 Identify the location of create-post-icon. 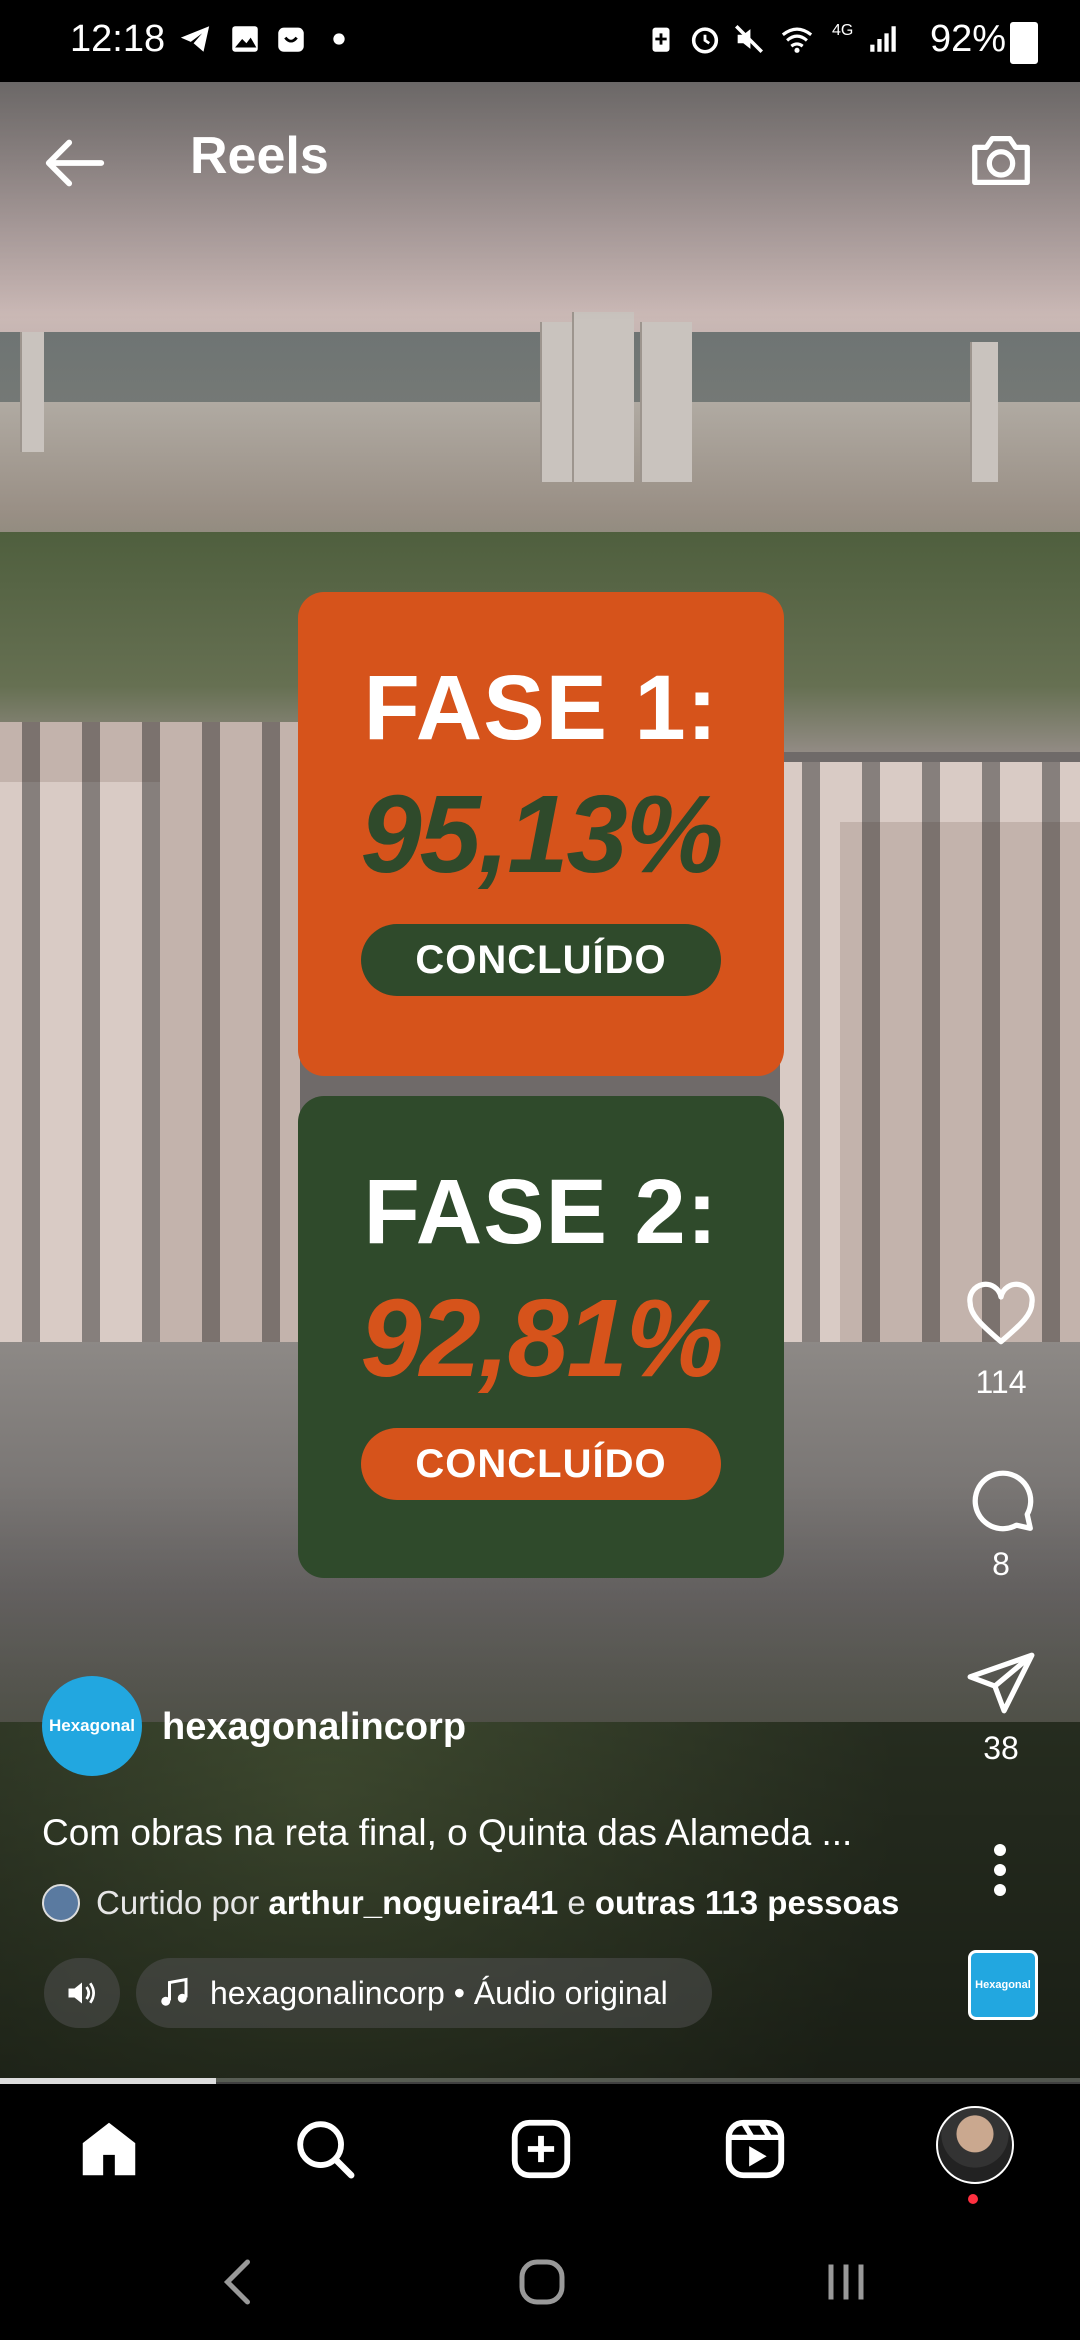
(541, 2149).